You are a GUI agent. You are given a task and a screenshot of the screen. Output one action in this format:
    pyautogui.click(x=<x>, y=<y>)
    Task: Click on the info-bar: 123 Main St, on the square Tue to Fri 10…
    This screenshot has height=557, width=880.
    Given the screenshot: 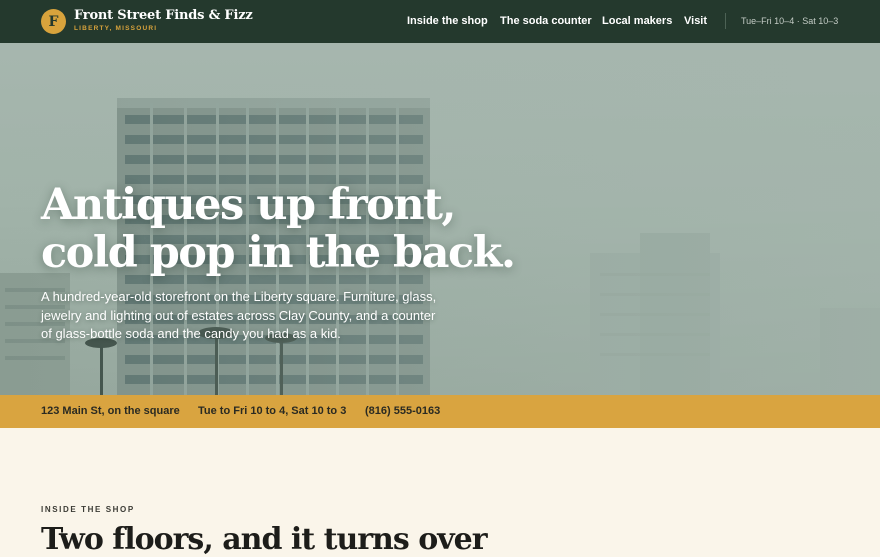 What is the action you would take?
    pyautogui.click(x=440, y=411)
    